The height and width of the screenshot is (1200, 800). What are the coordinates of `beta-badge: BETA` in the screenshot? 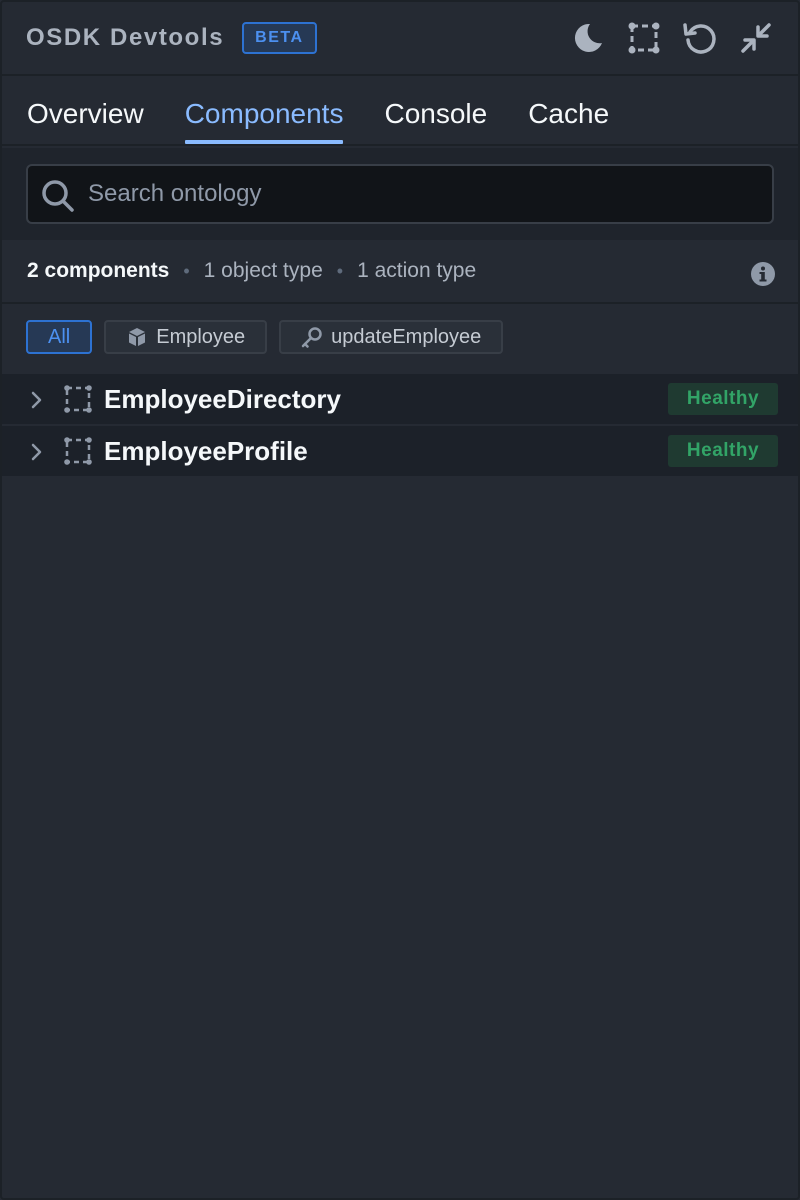 It's located at (279, 38).